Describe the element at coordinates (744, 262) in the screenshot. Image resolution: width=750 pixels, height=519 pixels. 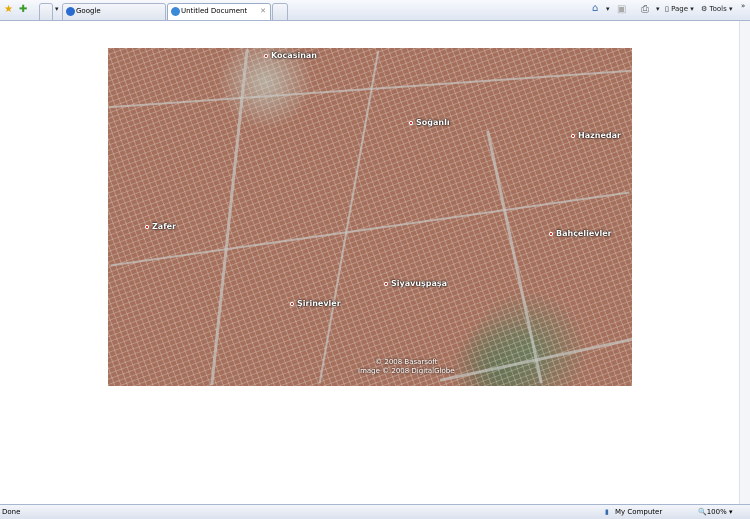
I see `vertical-scrollbar` at that location.